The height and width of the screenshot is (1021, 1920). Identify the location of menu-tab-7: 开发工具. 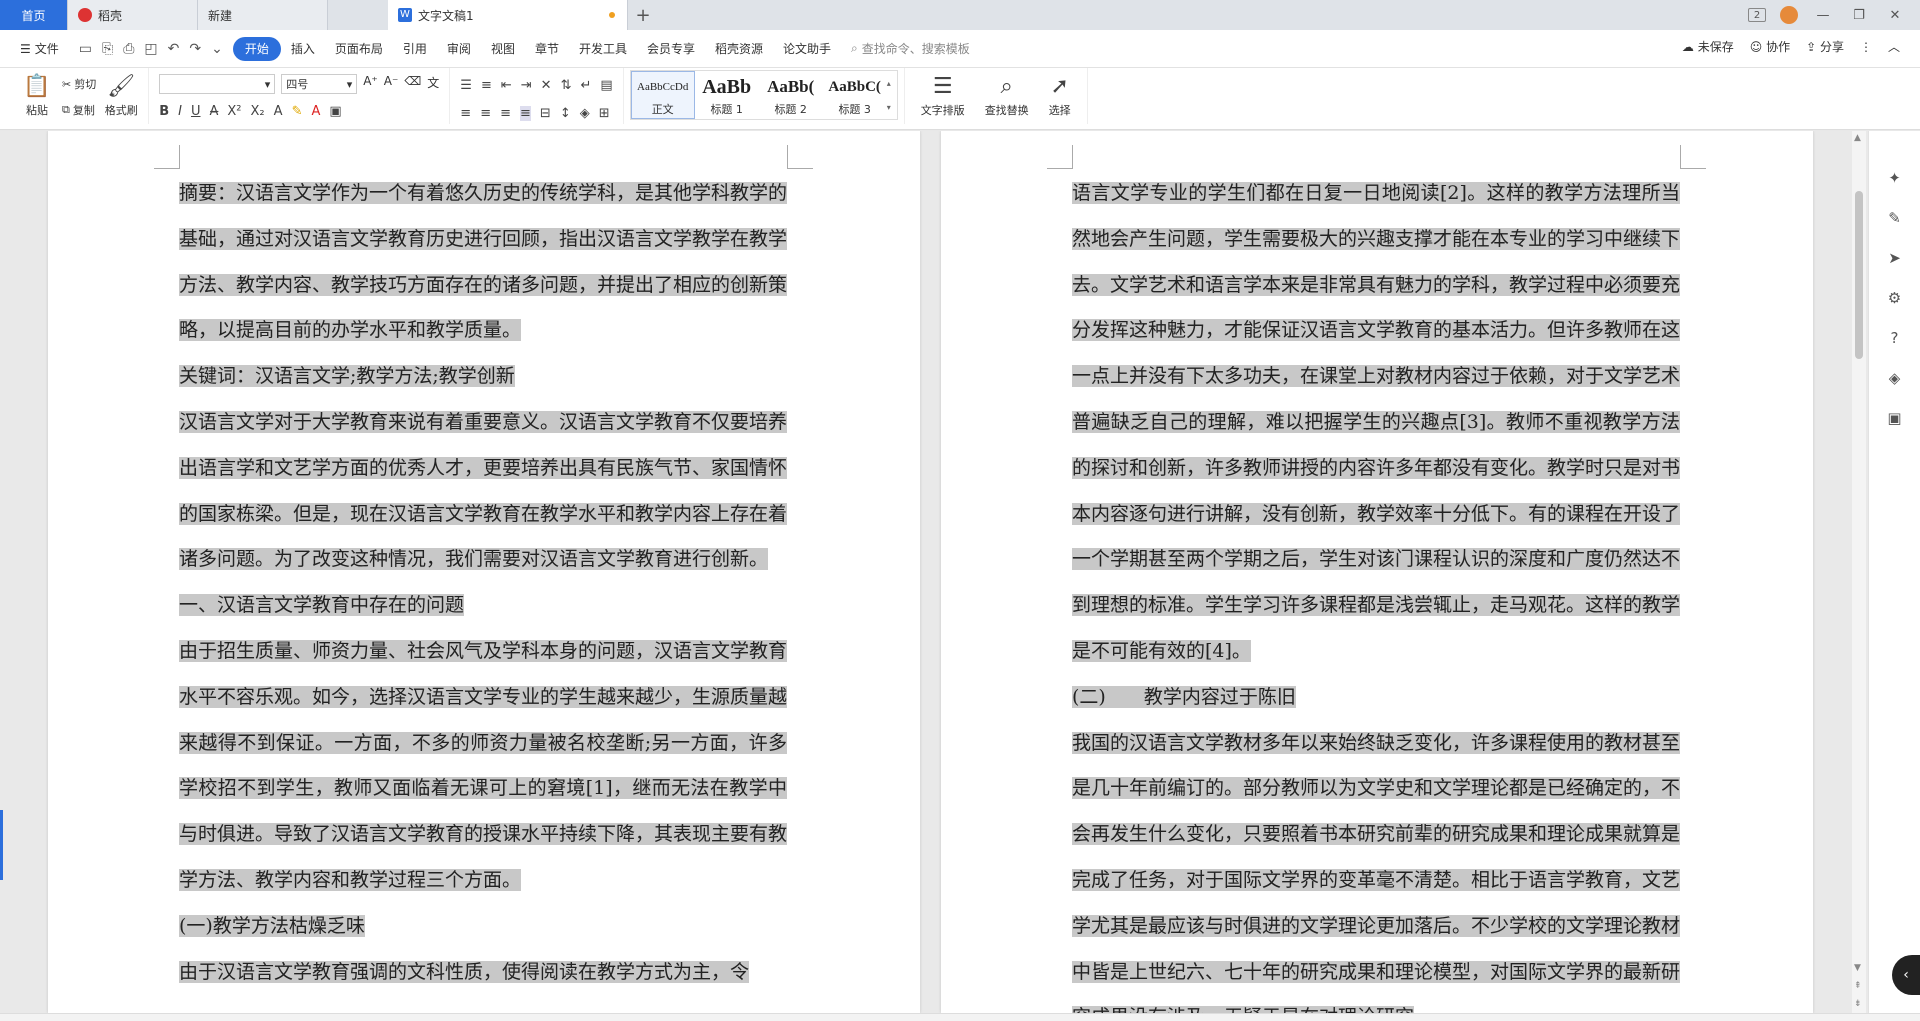
(603, 49).